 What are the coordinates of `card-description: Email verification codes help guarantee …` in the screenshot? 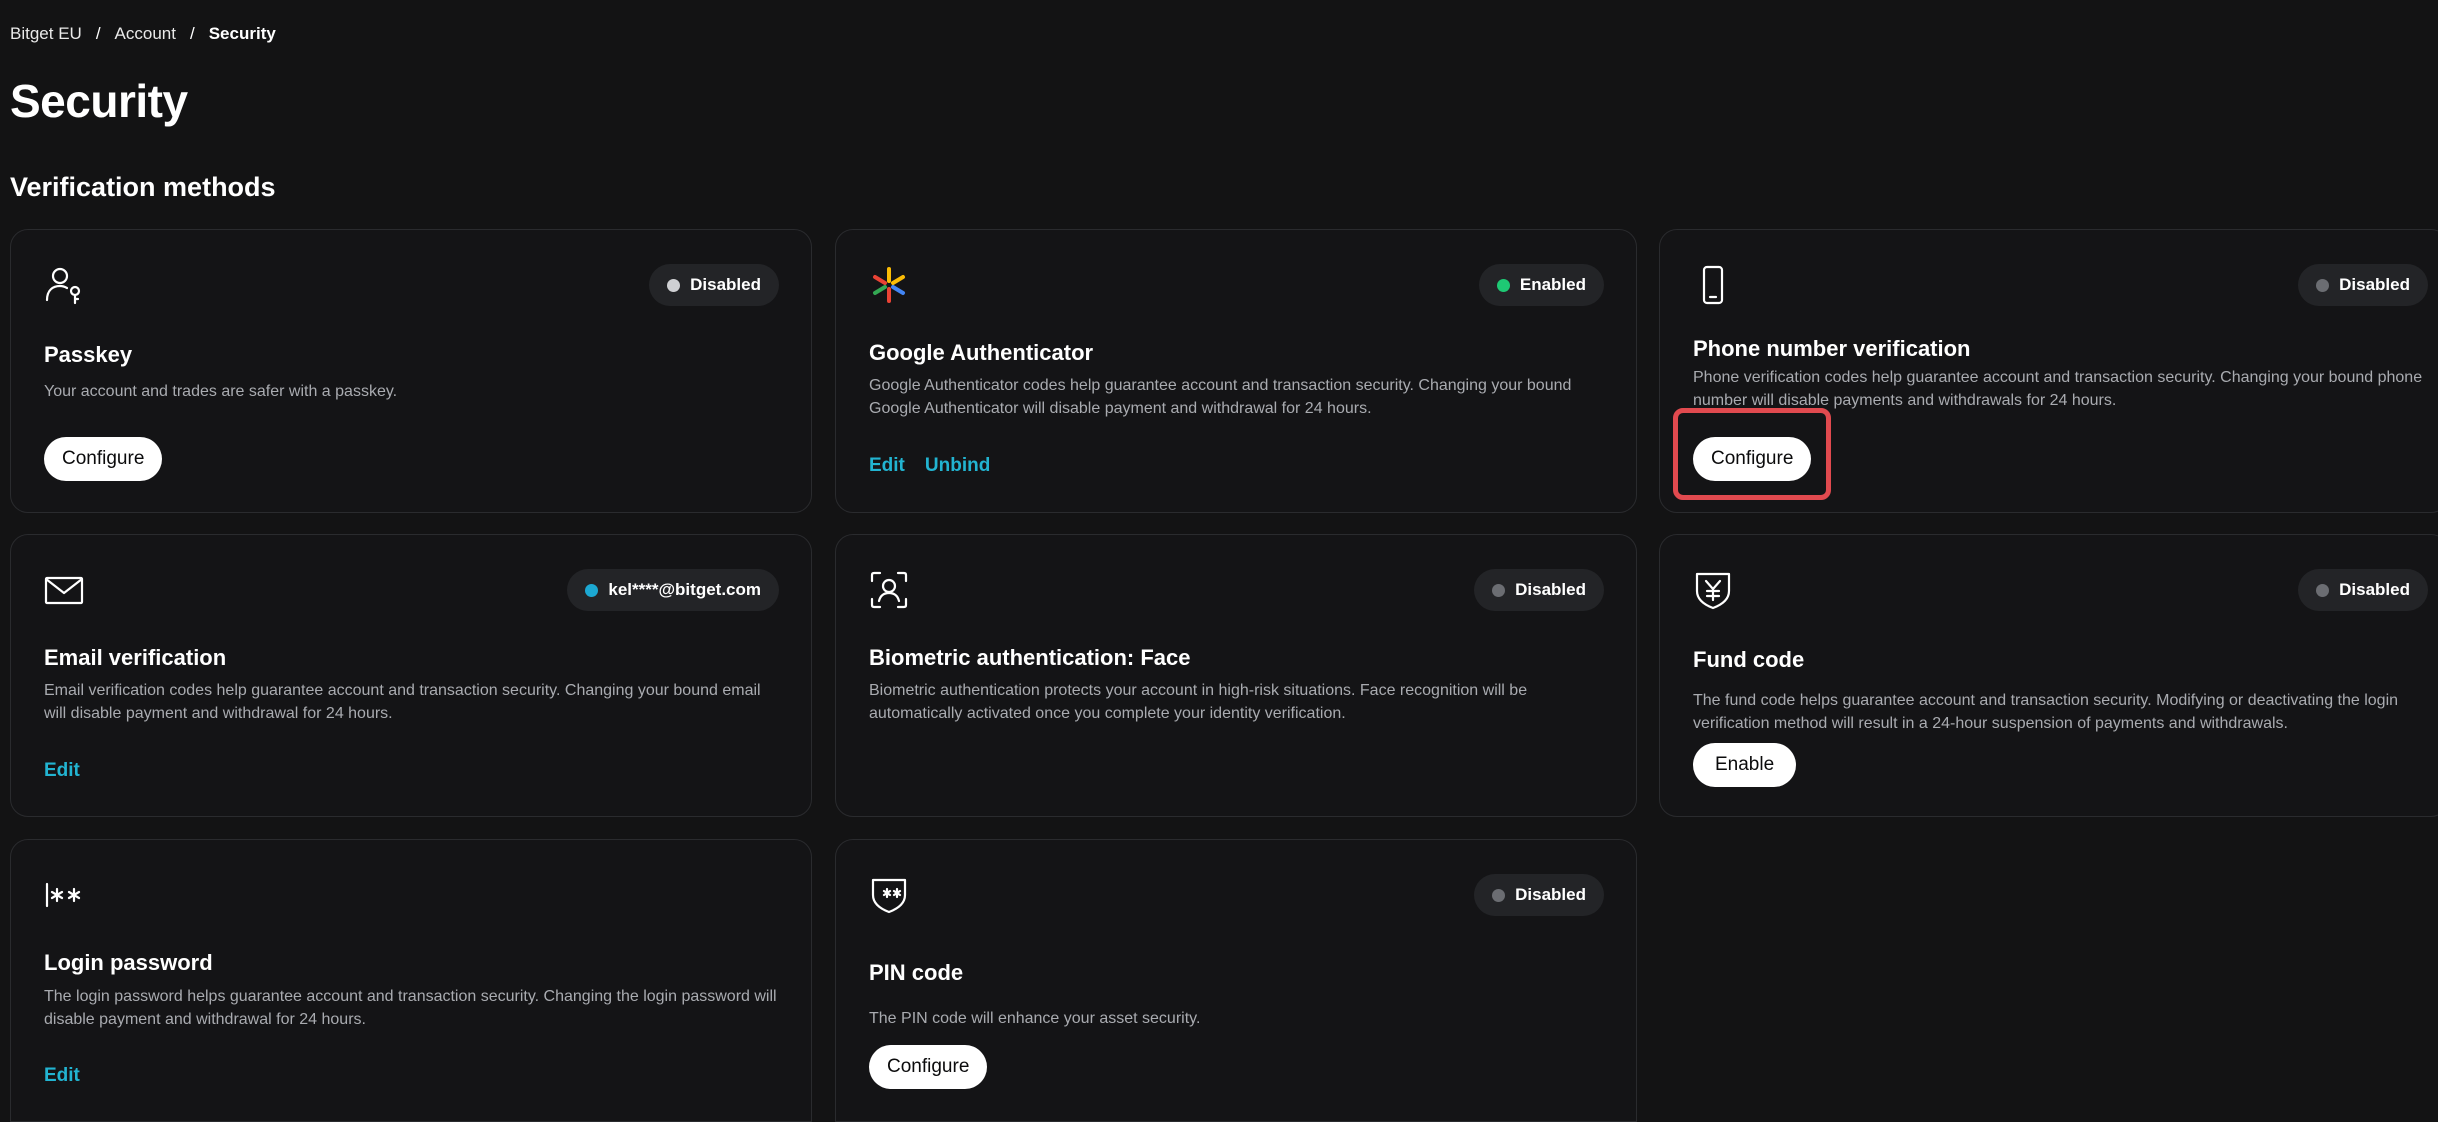 It's located at (402, 702).